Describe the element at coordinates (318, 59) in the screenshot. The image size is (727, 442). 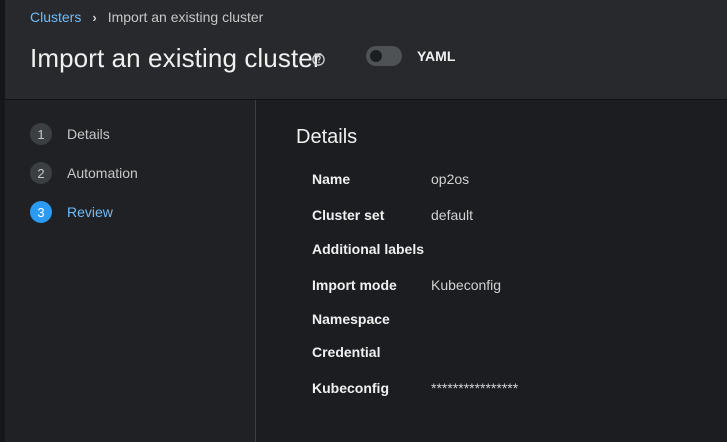
I see `question-circle-icon` at that location.